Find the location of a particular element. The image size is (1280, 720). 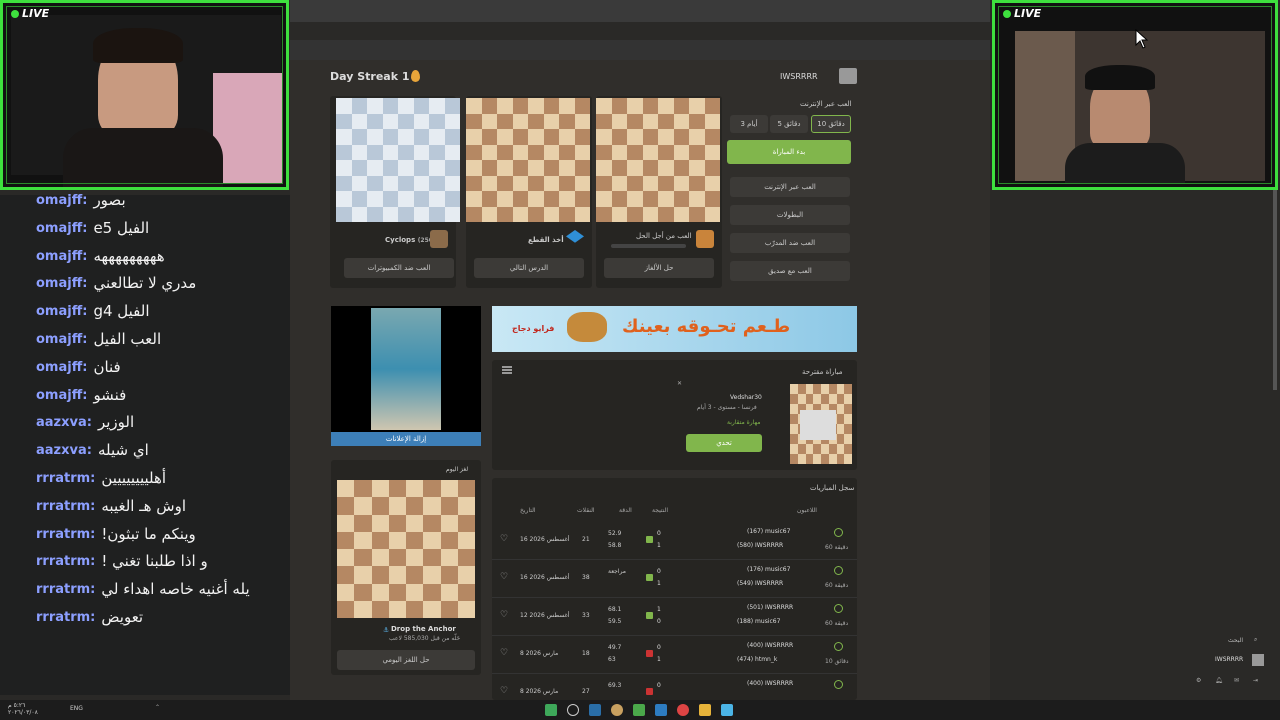

scrollbar is located at coordinates (1275, 290).